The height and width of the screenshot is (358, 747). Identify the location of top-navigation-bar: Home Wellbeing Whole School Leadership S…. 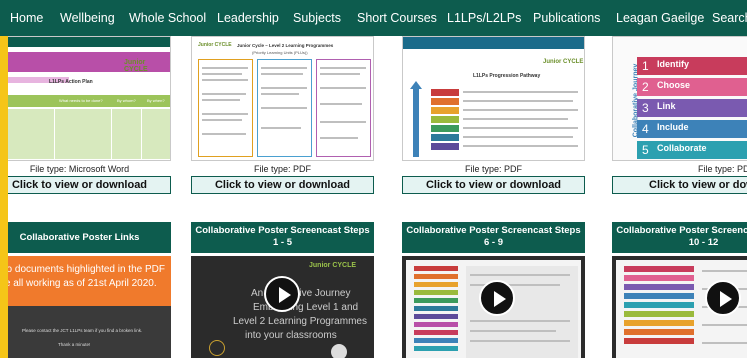
(373, 18).